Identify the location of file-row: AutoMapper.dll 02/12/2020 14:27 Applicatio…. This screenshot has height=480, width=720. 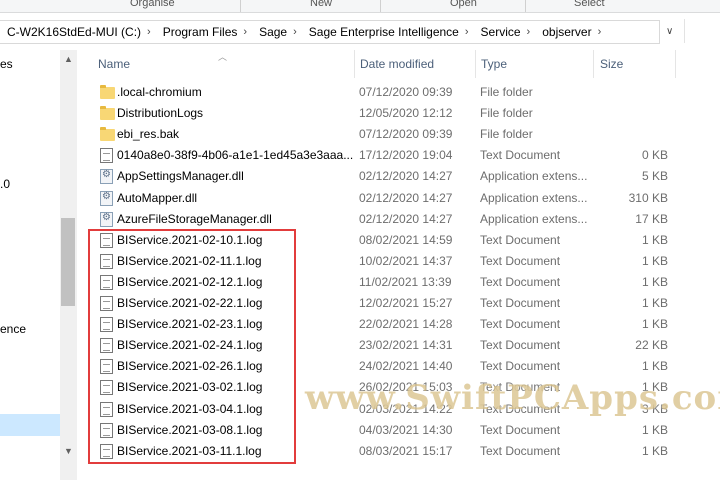
(400, 198).